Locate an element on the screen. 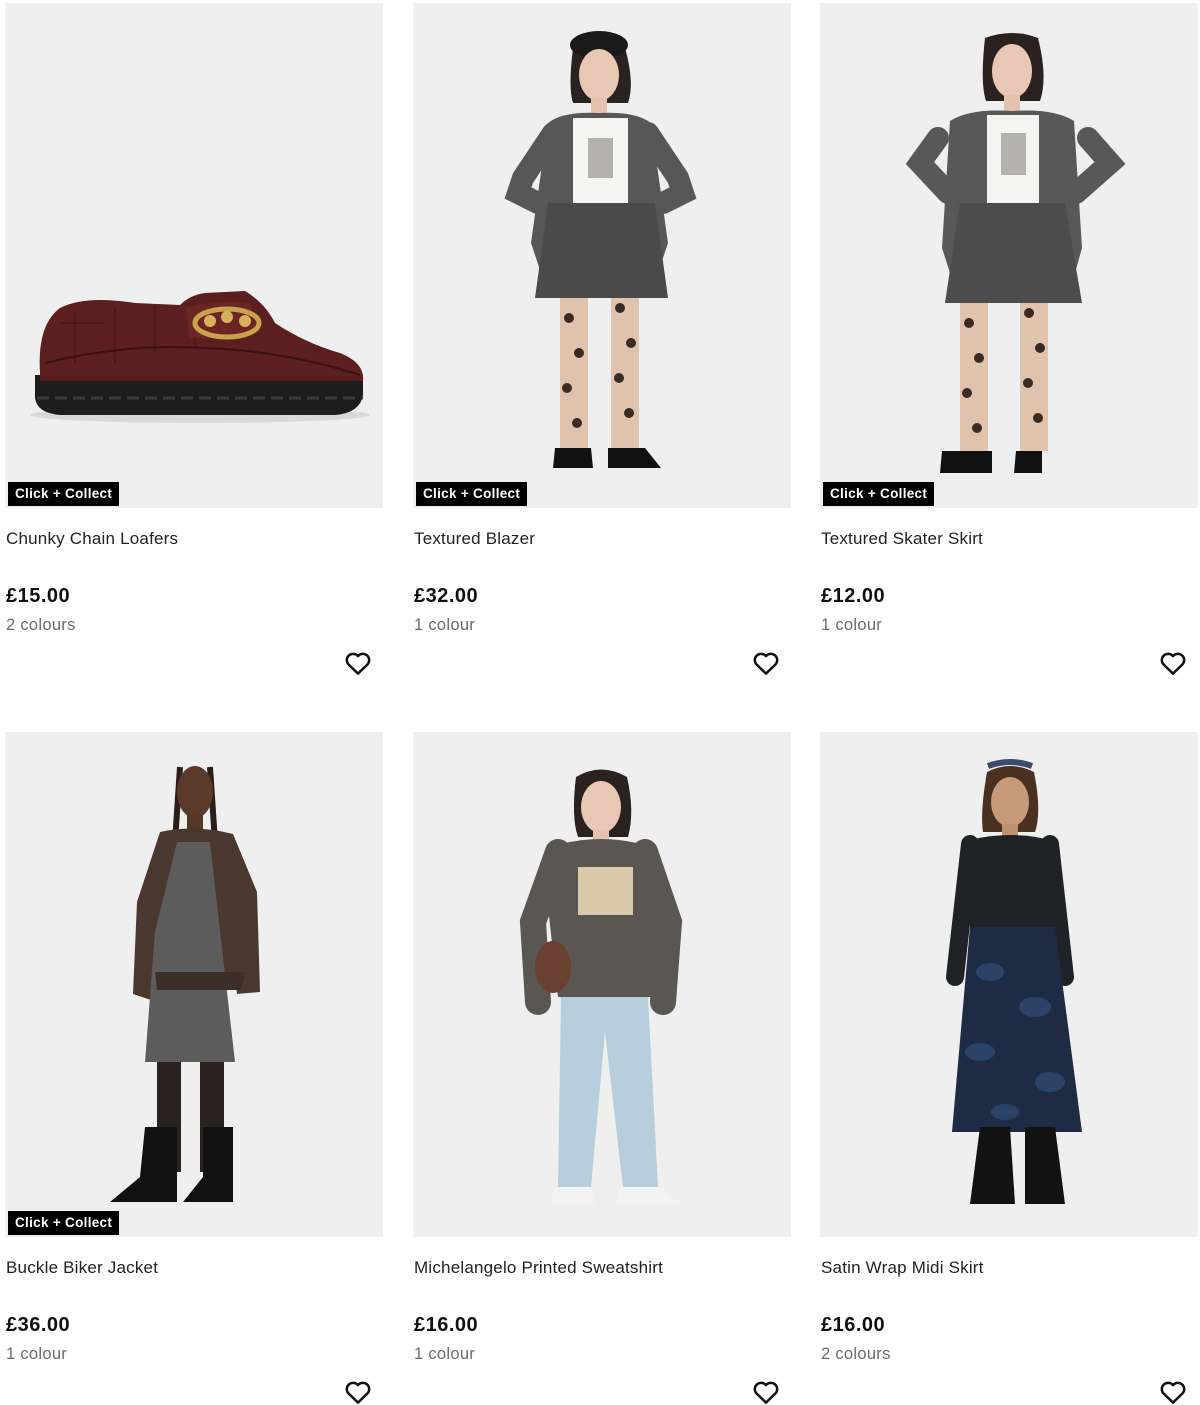  model-blazer-image is located at coordinates (602, 255).